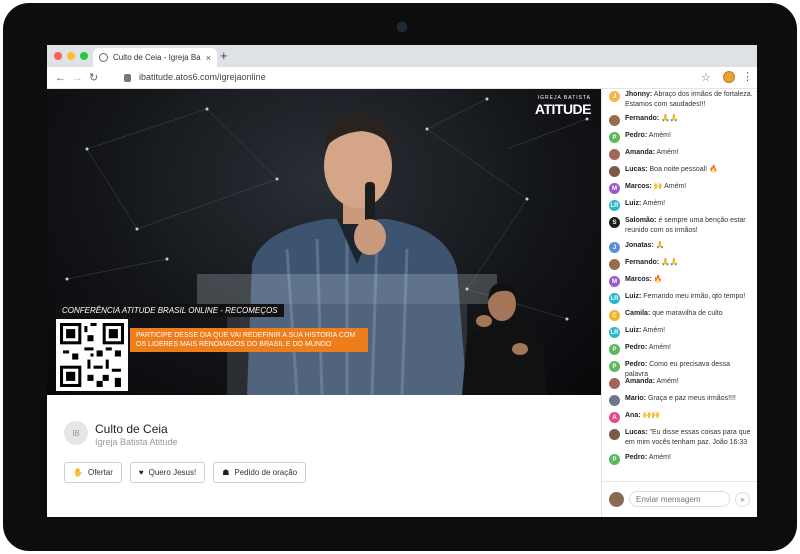 This screenshot has height=554, width=800. What do you see at coordinates (614, 315) in the screenshot?
I see `chat-avatar: C` at bounding box center [614, 315].